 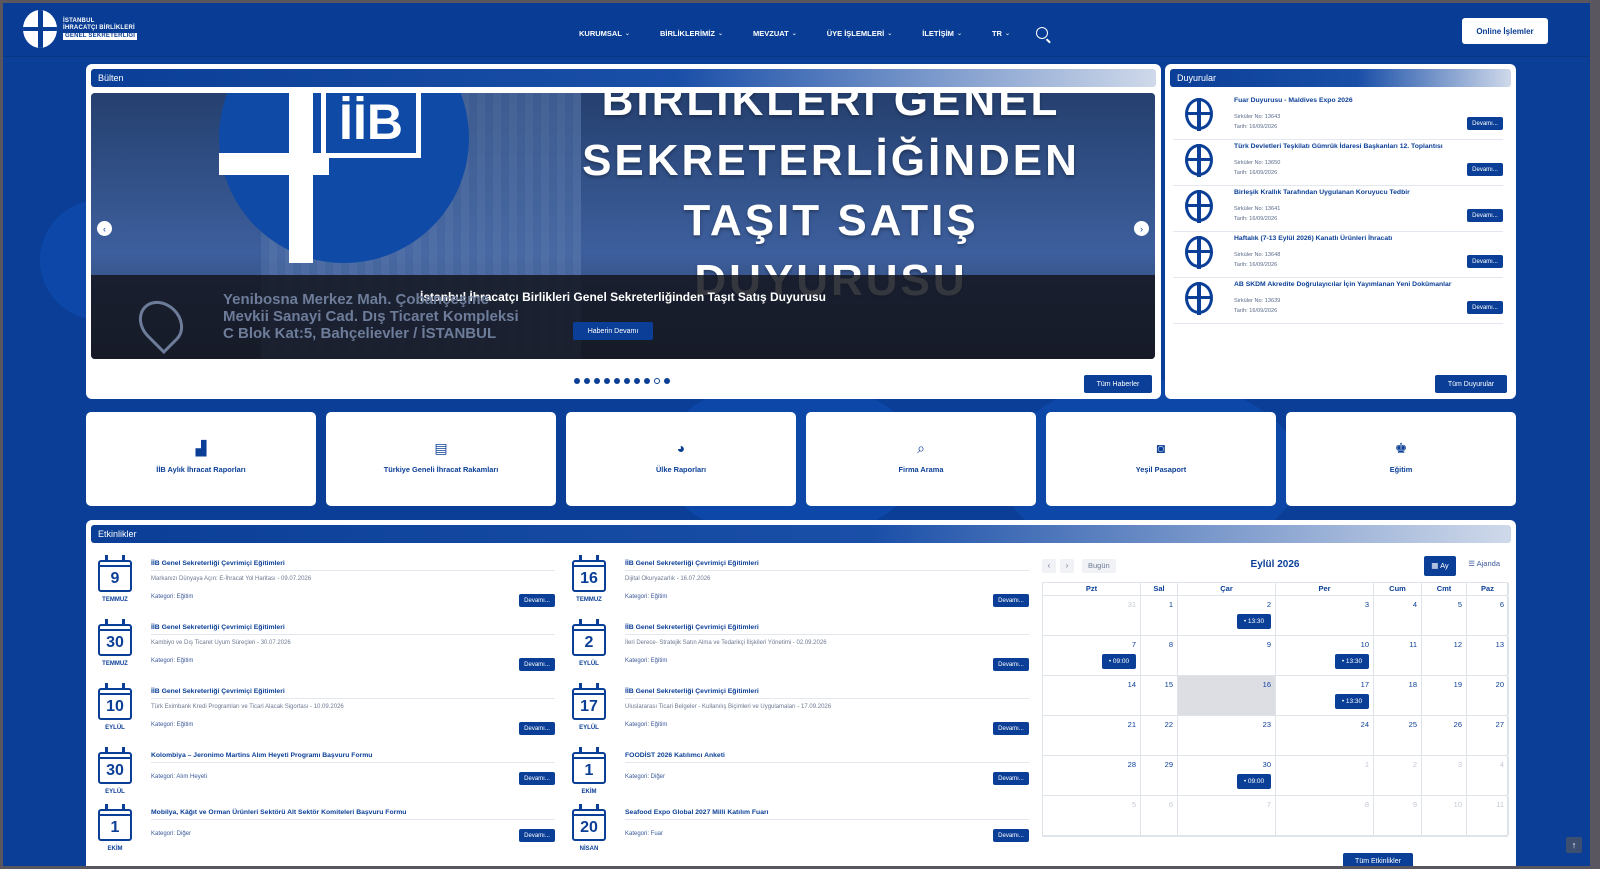 What do you see at coordinates (613, 331) in the screenshot?
I see `haberin-devami-button: Haberin Devamı` at bounding box center [613, 331].